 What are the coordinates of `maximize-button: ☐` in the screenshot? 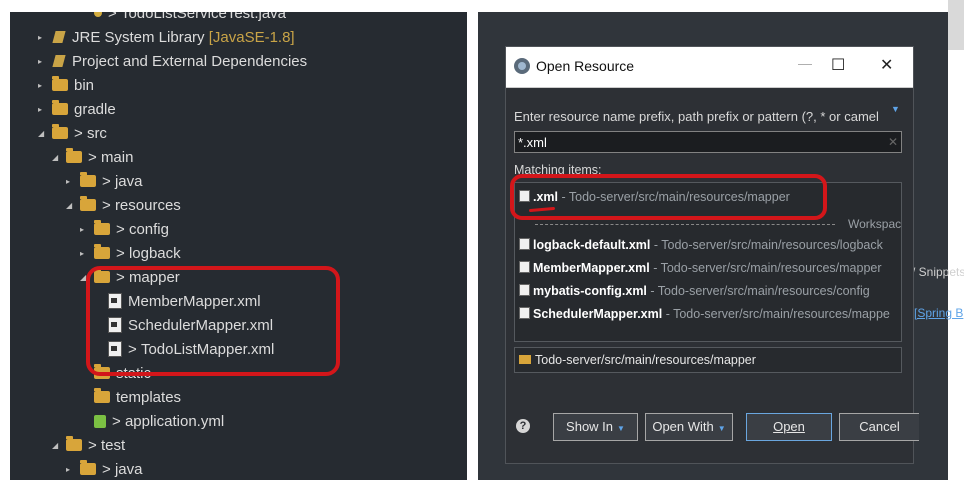 It's located at (838, 65).